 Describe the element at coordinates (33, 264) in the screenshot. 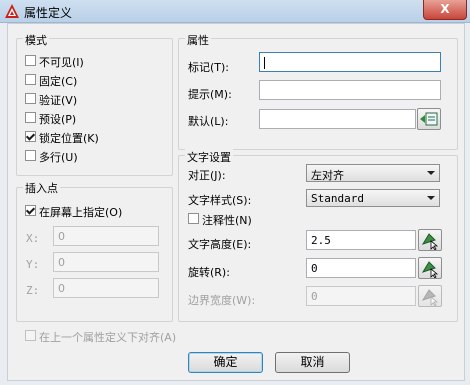

I see `y-label: Y:` at that location.